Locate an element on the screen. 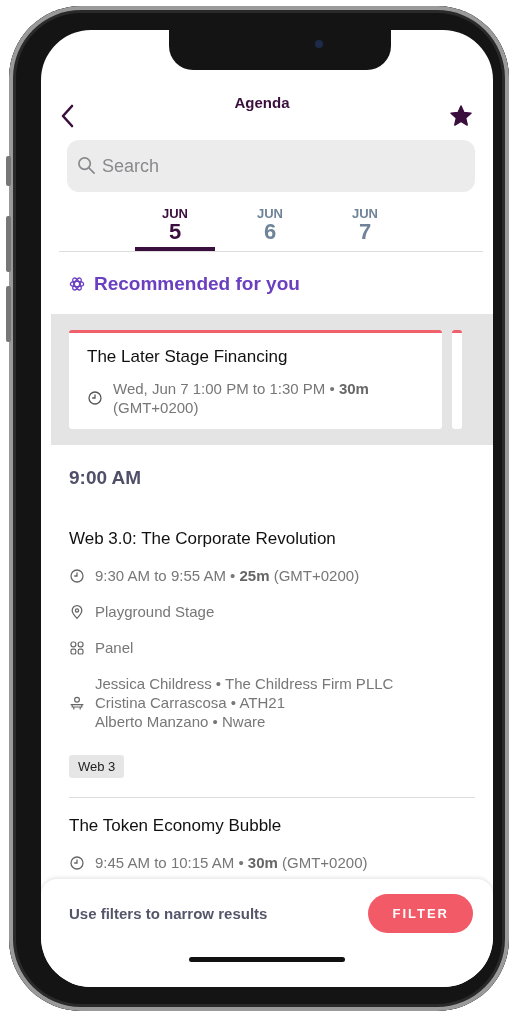 The height and width of the screenshot is (1016, 515). date-tab: JUN 6 is located at coordinates (270, 228).